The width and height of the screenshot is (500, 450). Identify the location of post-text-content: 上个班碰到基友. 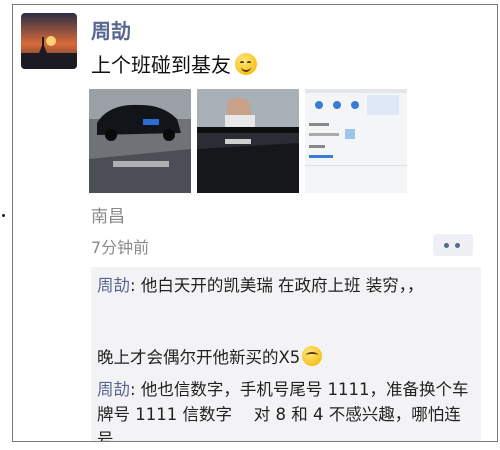
(161, 65).